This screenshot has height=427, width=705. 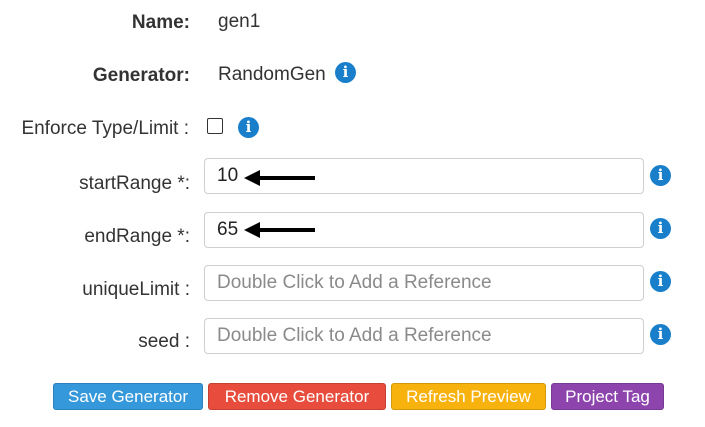 What do you see at coordinates (660, 228) in the screenshot?
I see `end-range-info-icon: i` at bounding box center [660, 228].